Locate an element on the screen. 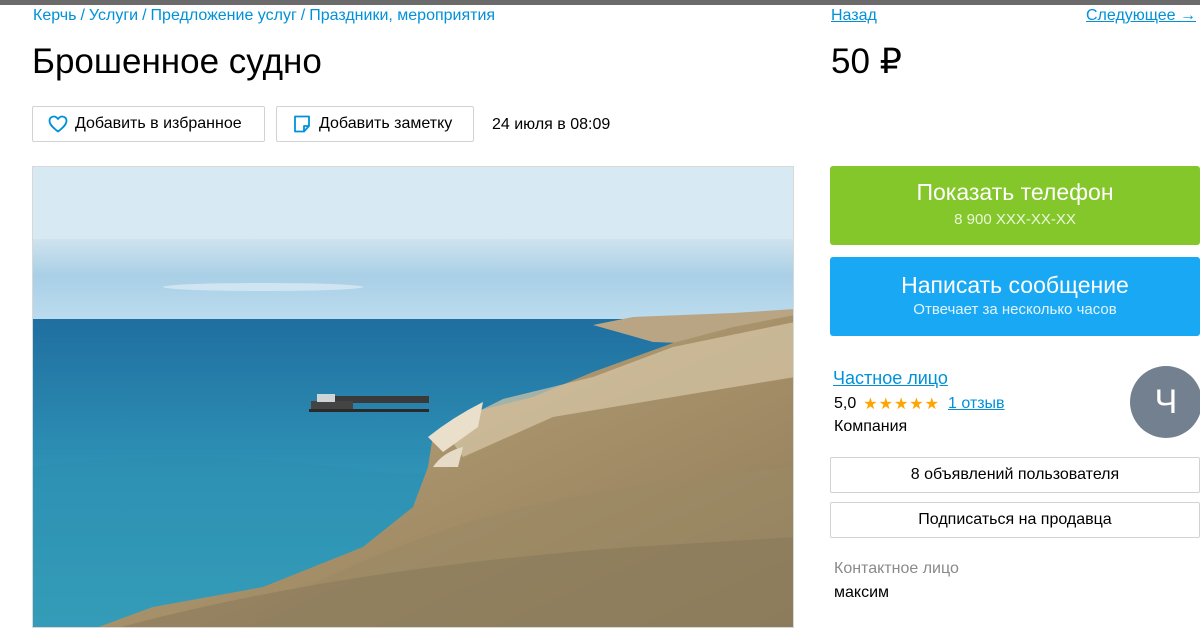 This screenshot has width=1200, height=628. user-ads-button: 8 объявлений пользователя is located at coordinates (1015, 475).